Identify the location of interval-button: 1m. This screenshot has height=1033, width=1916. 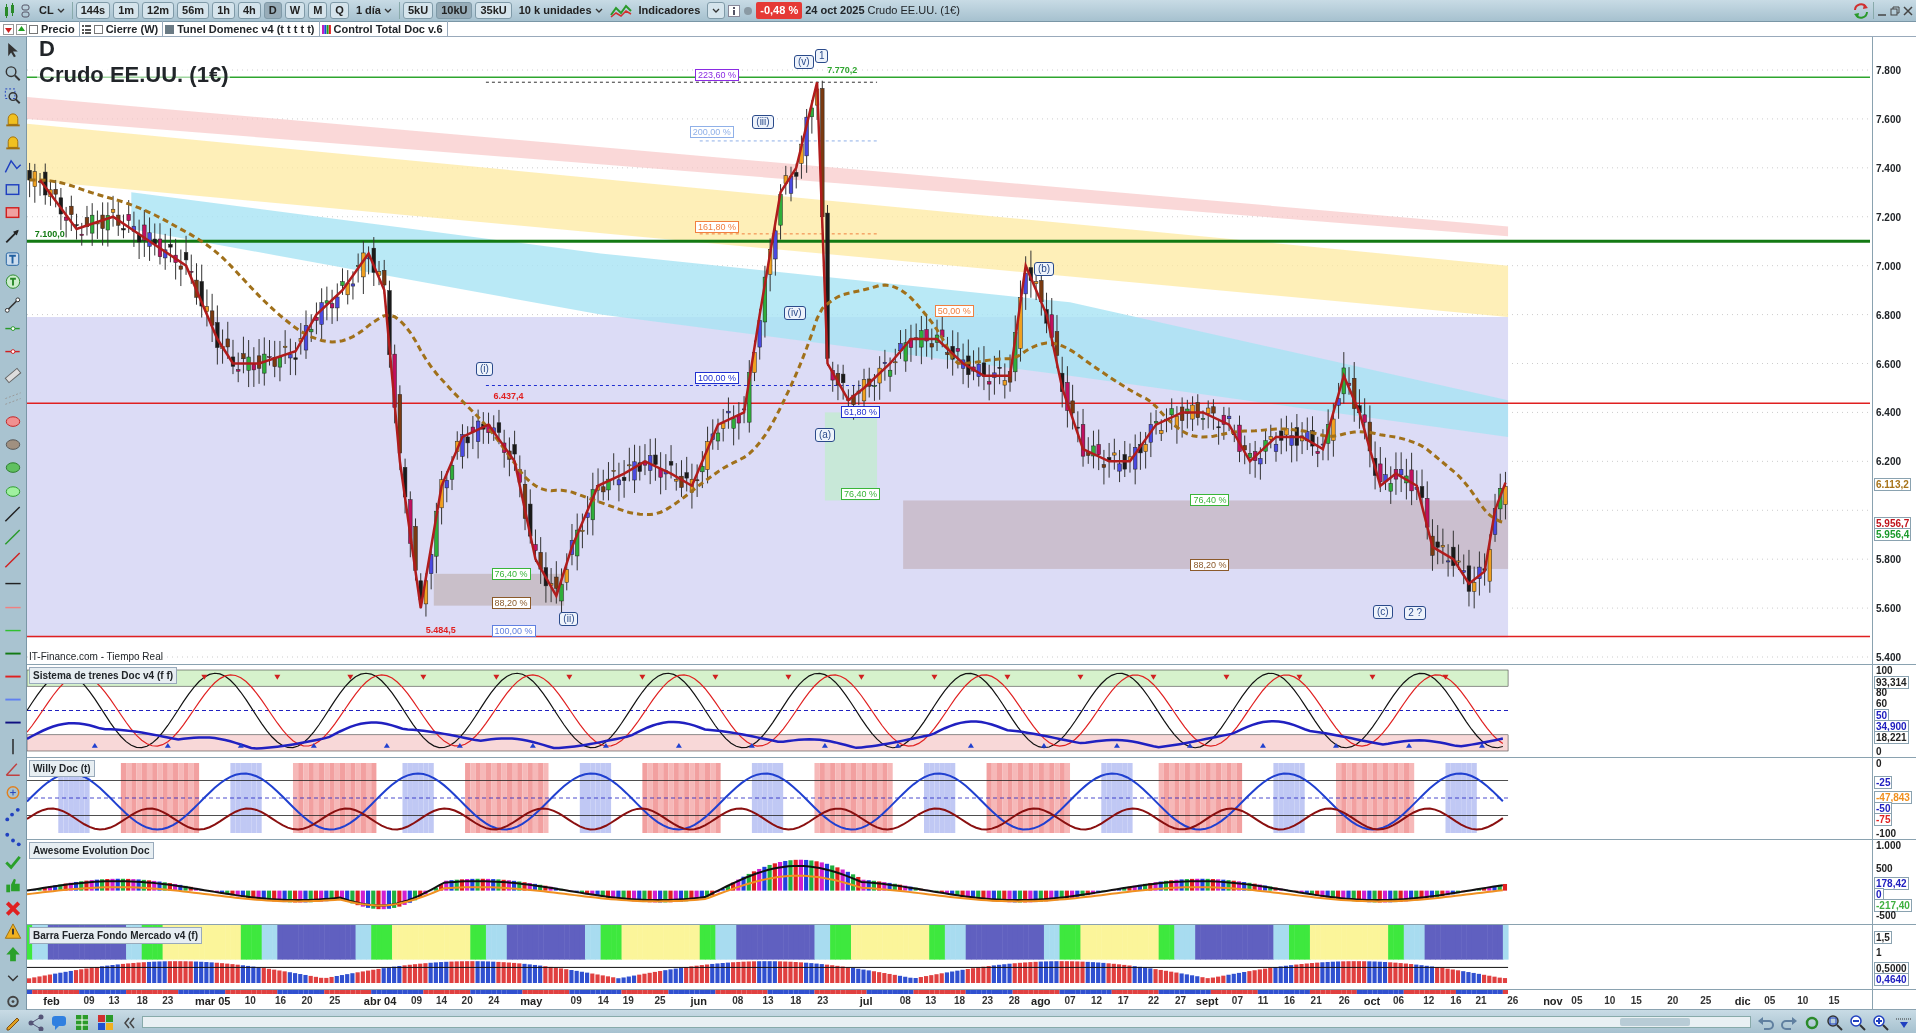
(126, 10).